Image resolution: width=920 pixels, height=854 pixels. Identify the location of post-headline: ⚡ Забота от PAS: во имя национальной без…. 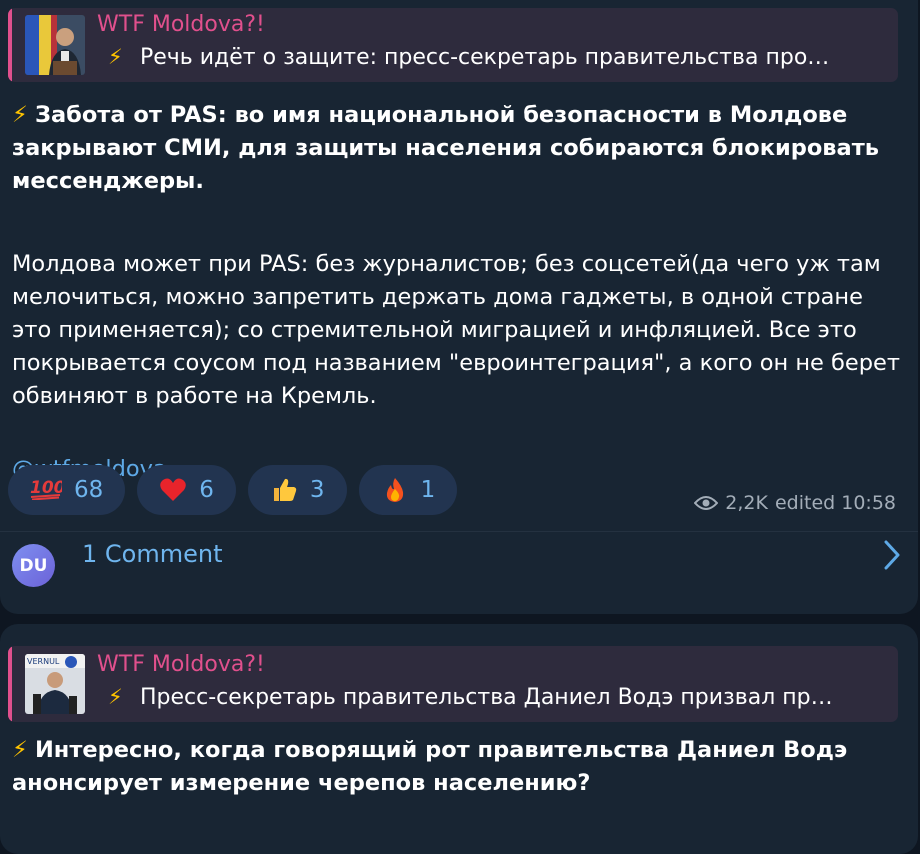
(459, 148).